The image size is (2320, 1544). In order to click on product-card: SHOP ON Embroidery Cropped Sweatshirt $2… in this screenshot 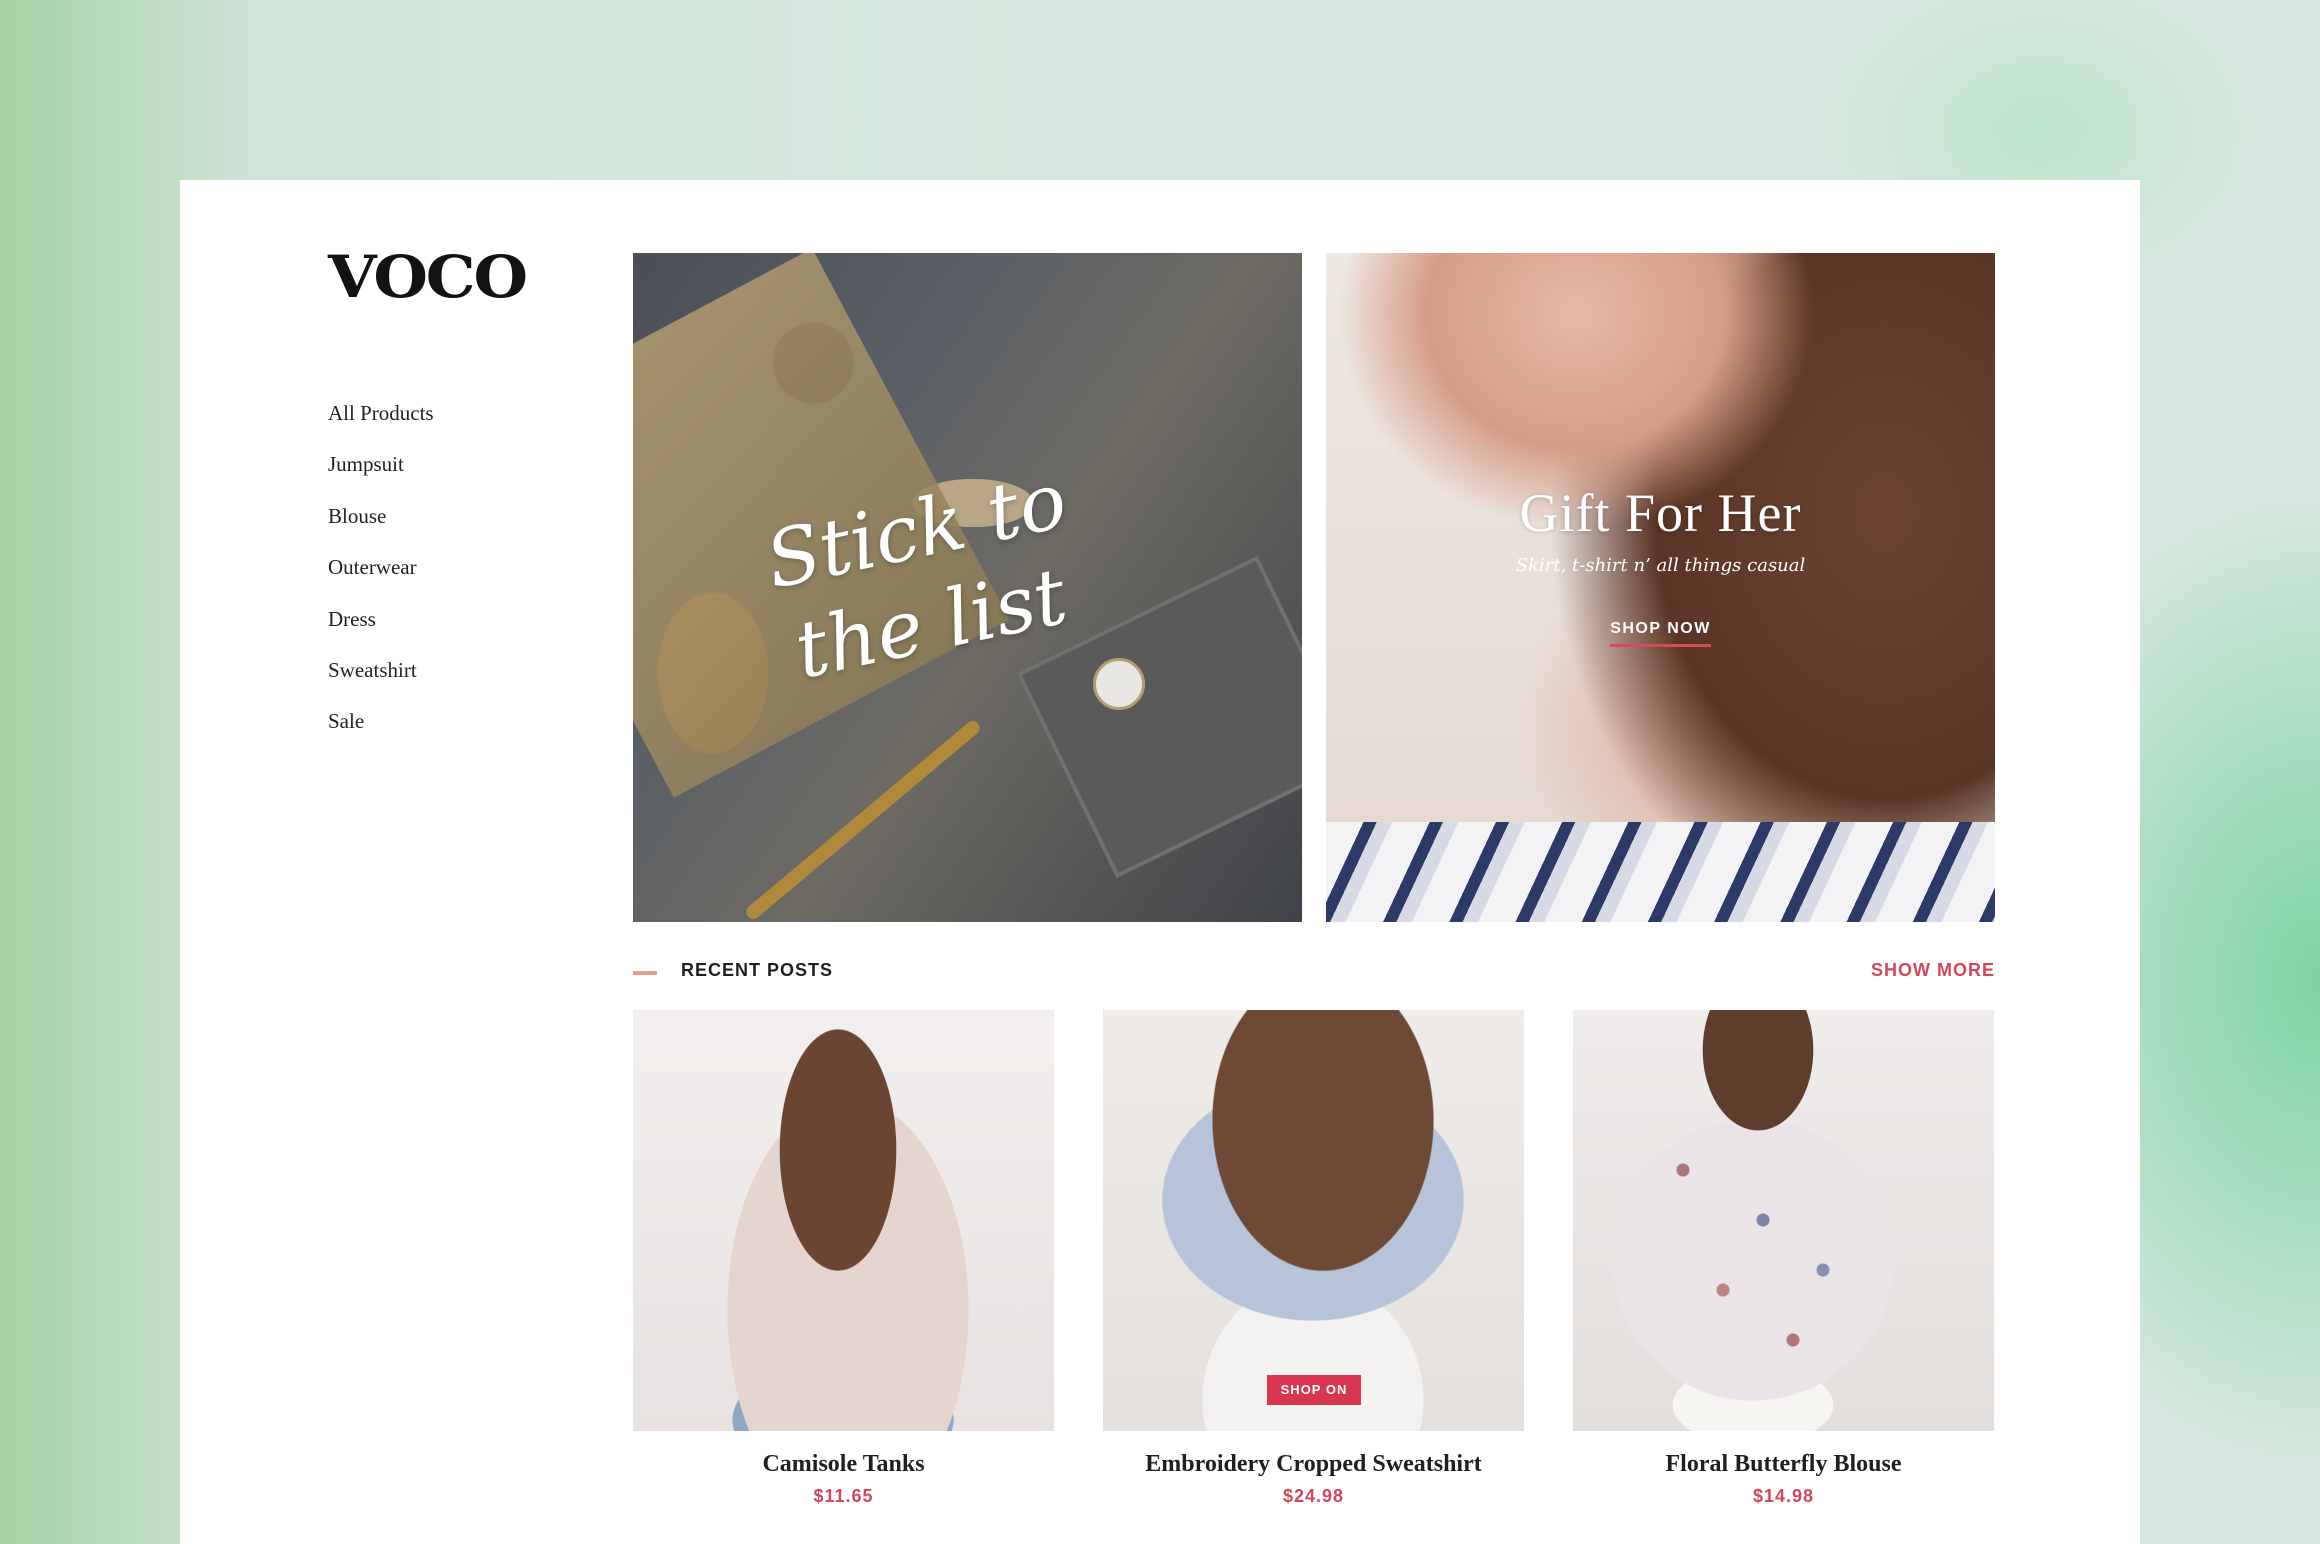, I will do `click(1313, 1258)`.